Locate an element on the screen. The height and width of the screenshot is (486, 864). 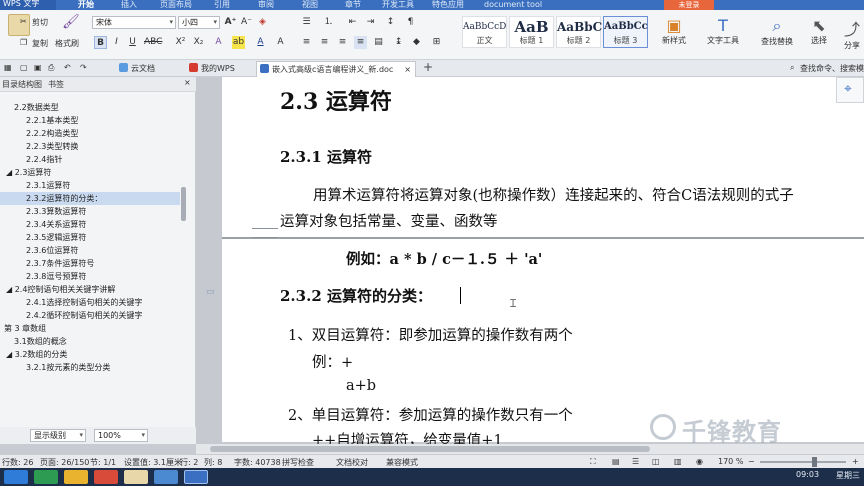
menu-home: 开始 is located at coordinates (86, 4).